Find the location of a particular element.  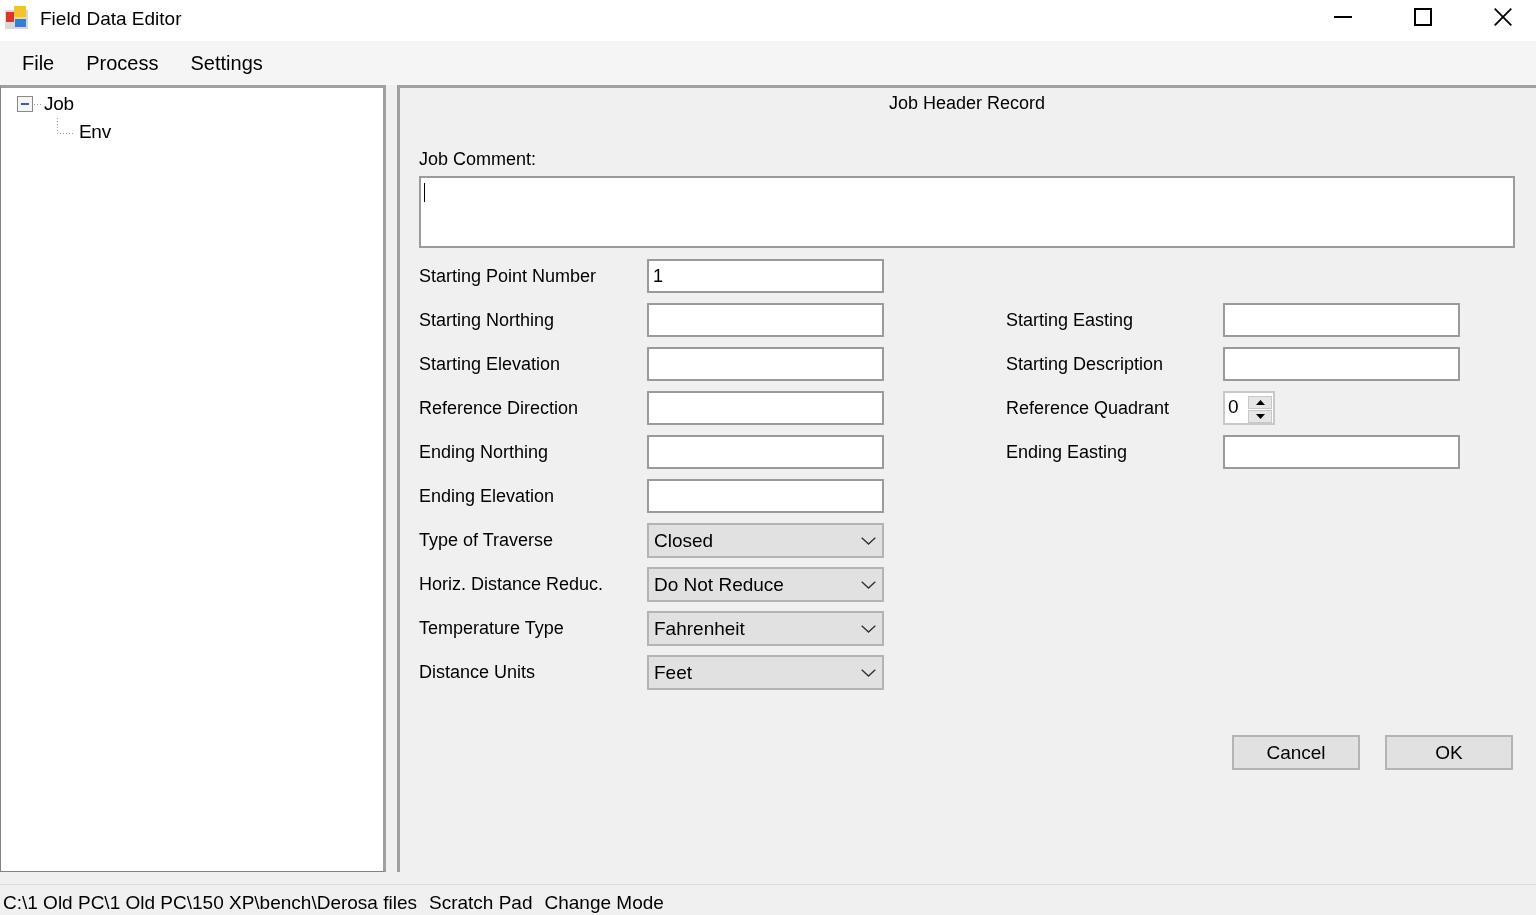

minimize-icon is located at coordinates (1343, 16).